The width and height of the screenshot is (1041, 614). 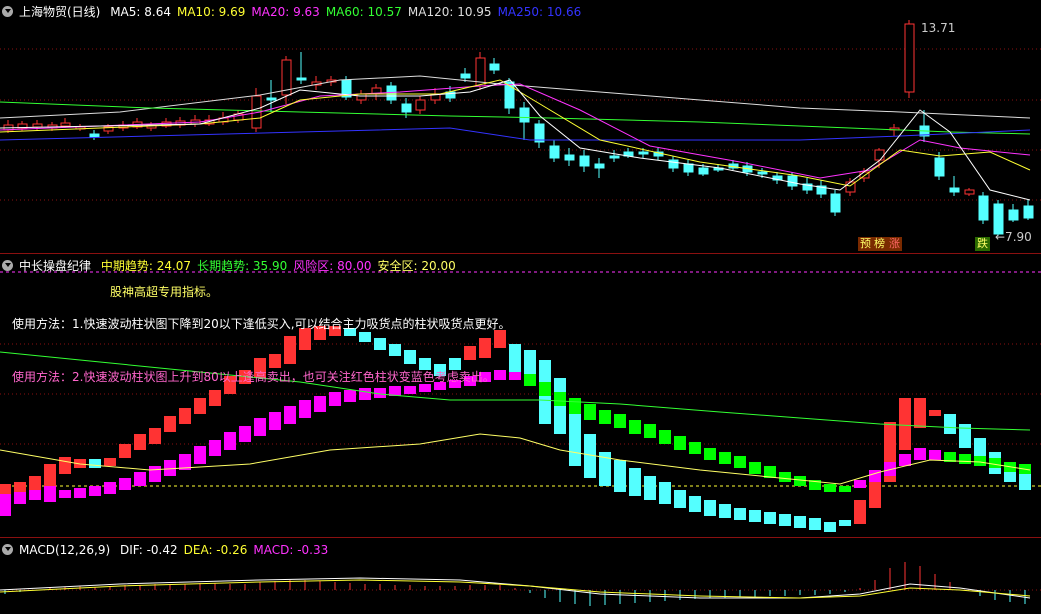 What do you see at coordinates (332, 266) in the screenshot?
I see `indicator-legend-item-2: 风险区: 80.00` at bounding box center [332, 266].